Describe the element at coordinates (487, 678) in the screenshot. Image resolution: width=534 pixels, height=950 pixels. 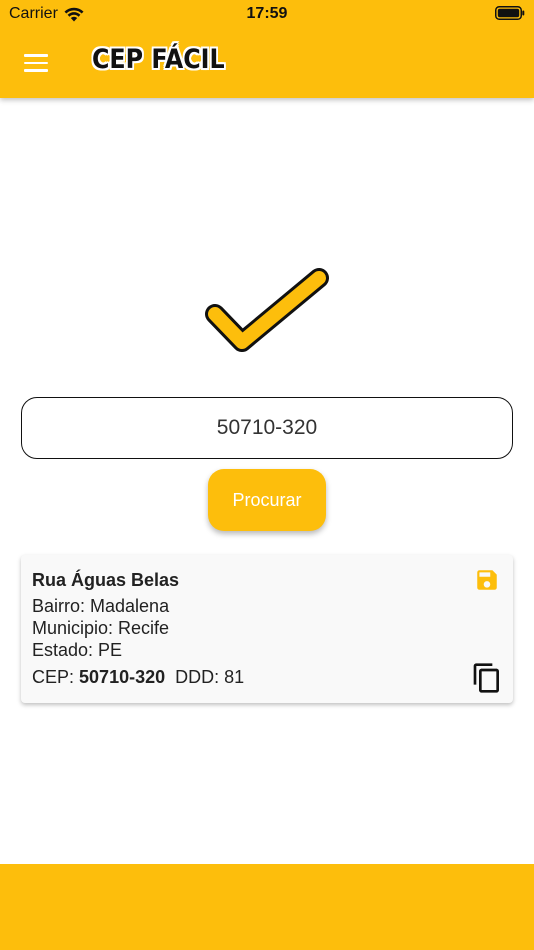
I see `copy-icon` at that location.